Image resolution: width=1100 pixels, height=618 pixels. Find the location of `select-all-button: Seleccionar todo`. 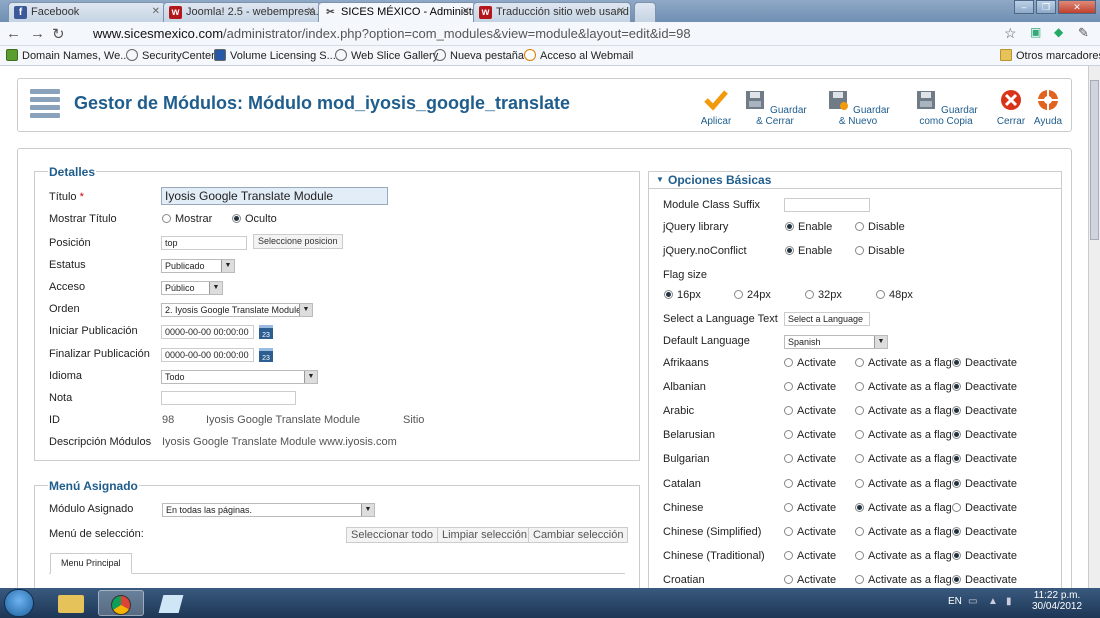

select-all-button: Seleccionar todo is located at coordinates (392, 535).